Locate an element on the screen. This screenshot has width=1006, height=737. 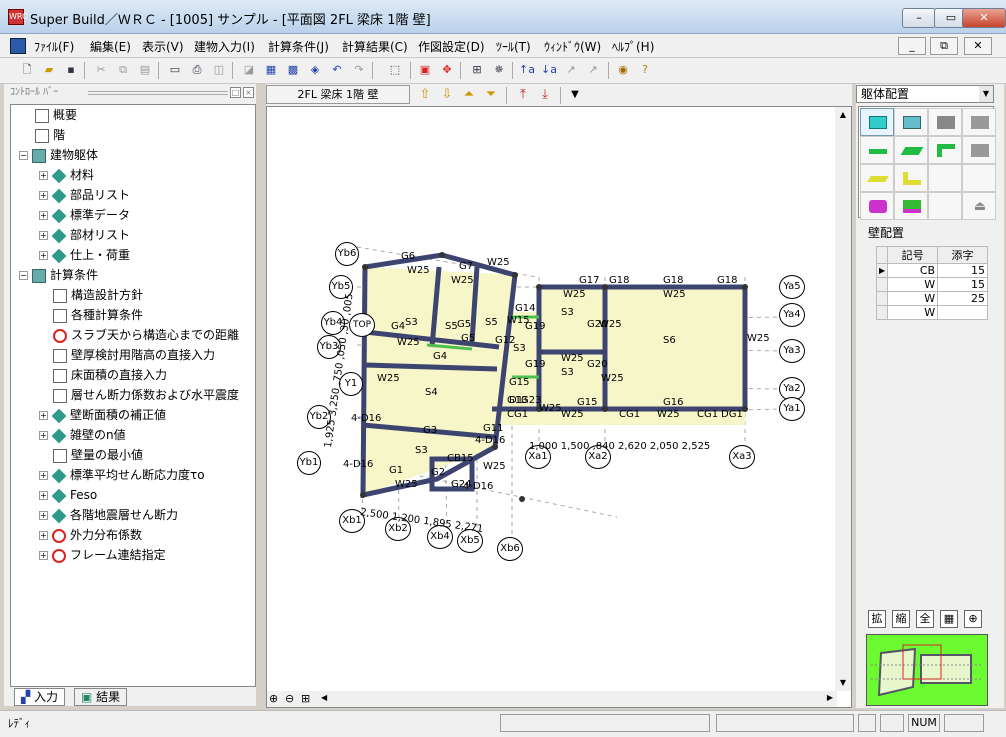
fit-all-button: 全 is located at coordinates (925, 619).